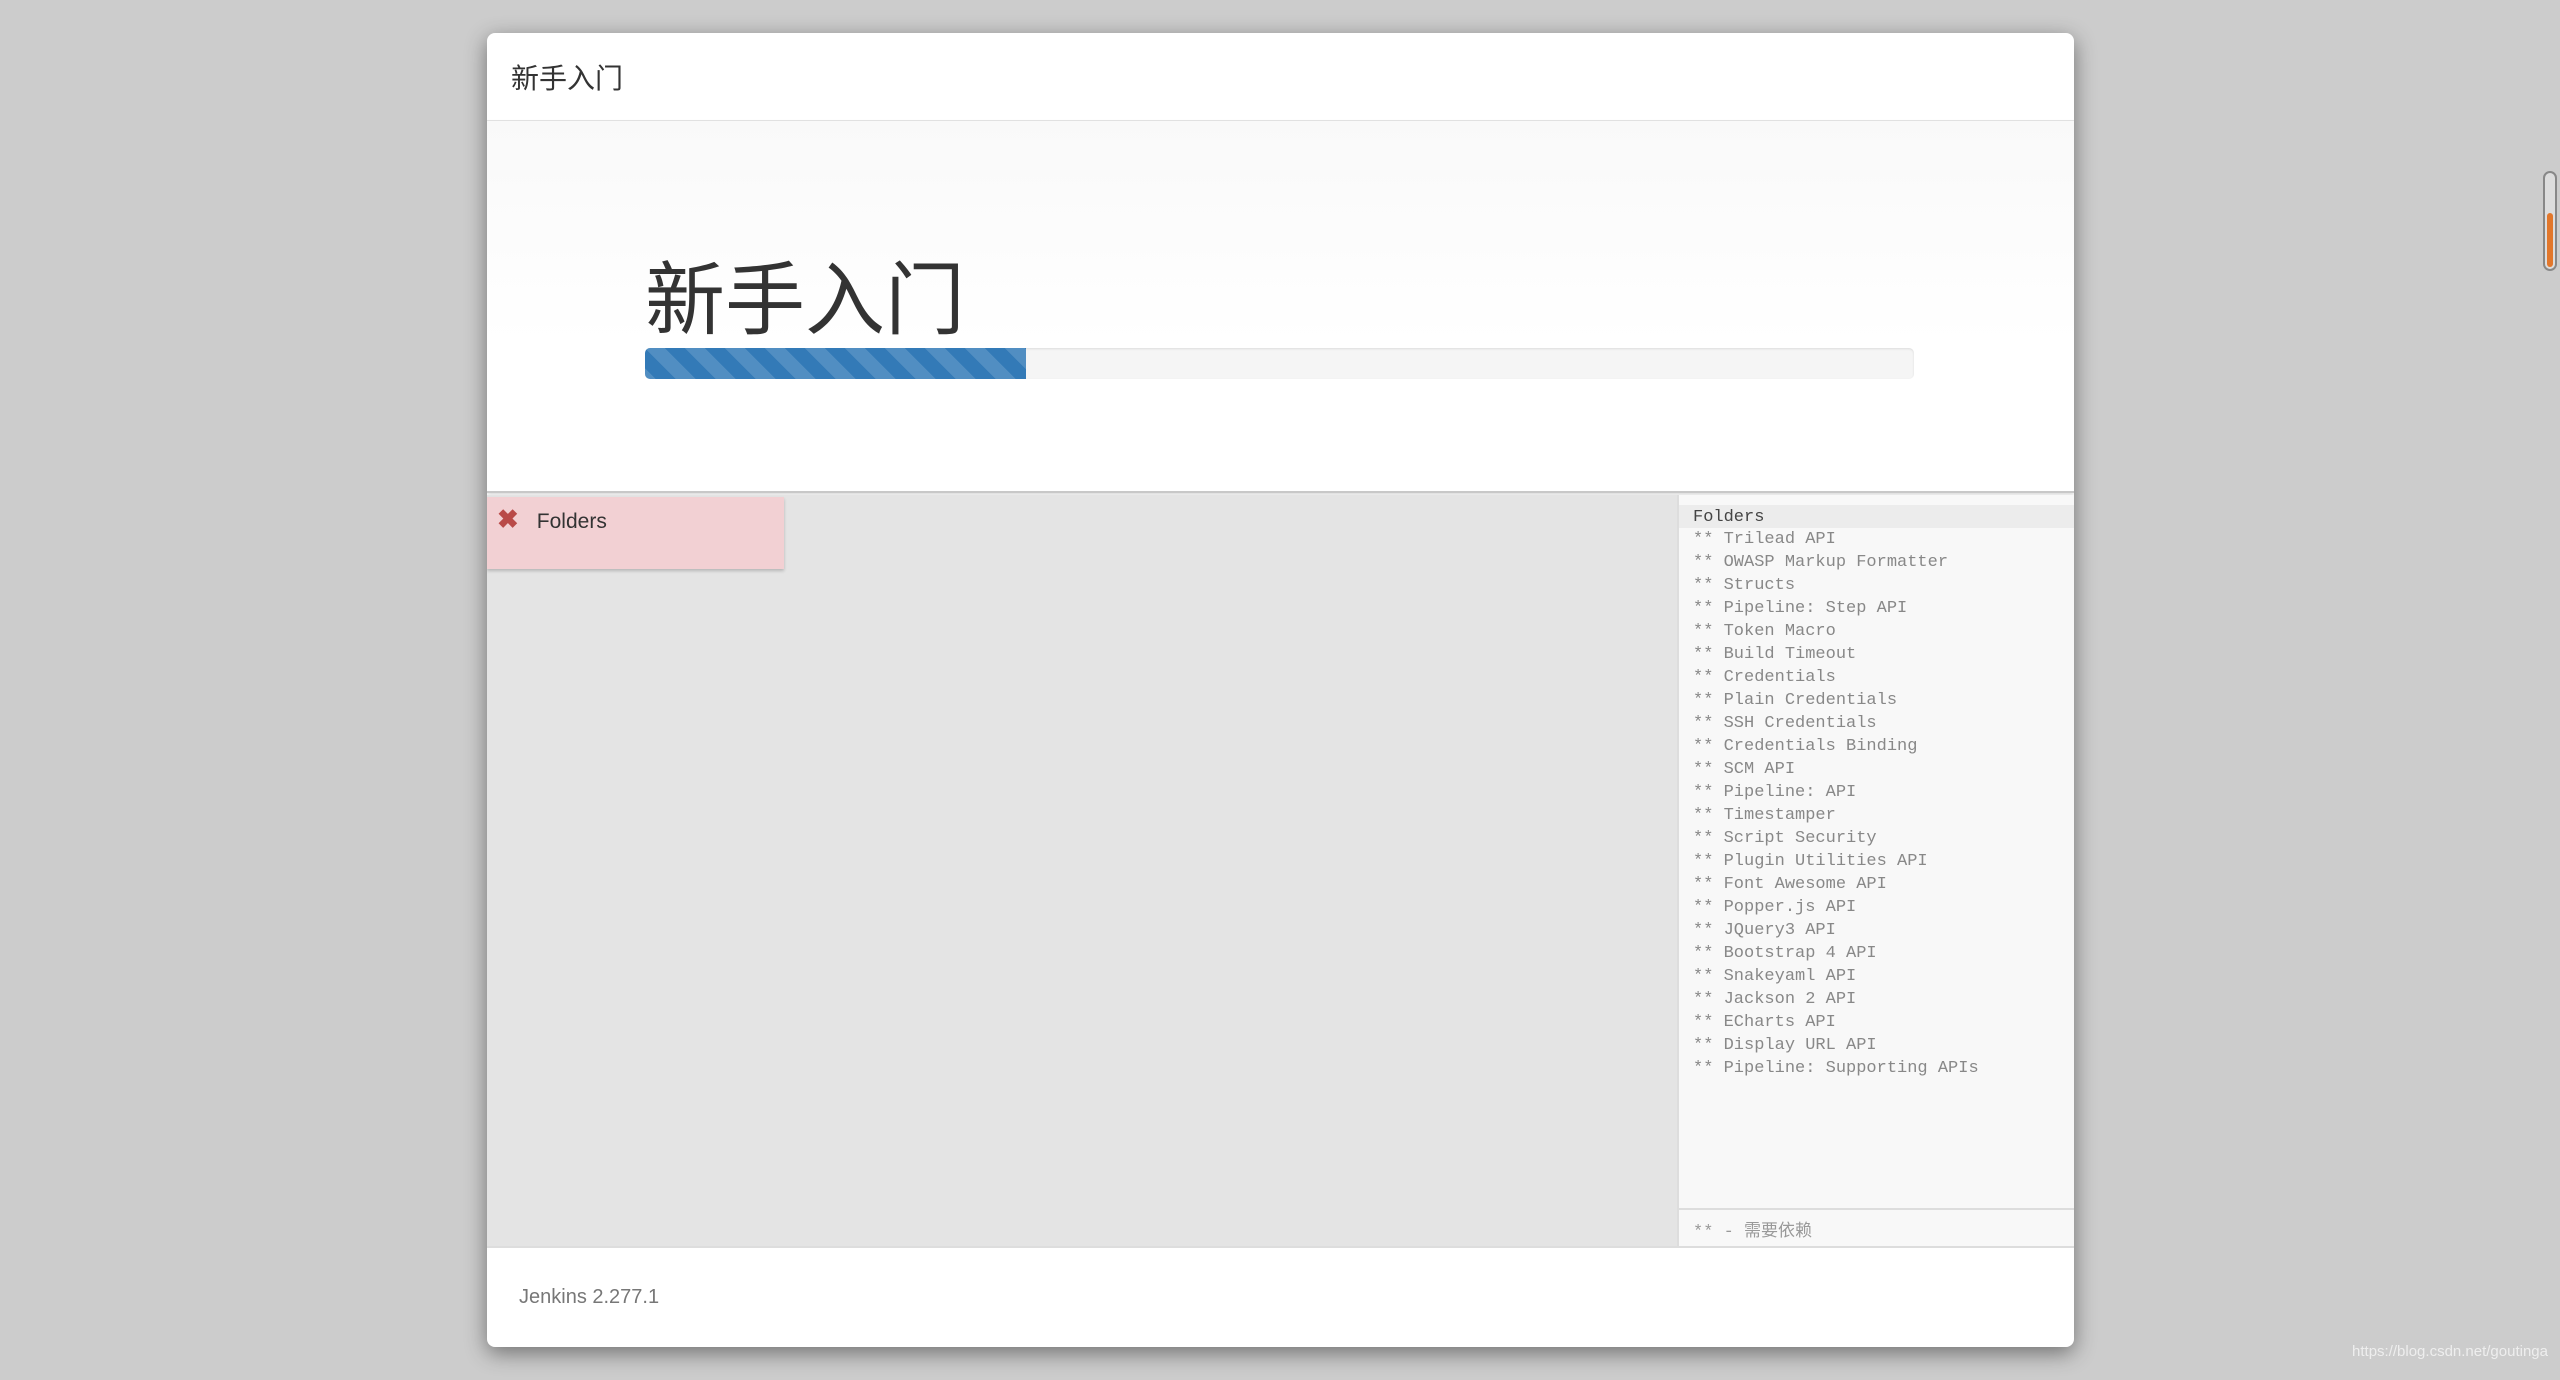 This screenshot has height=1380, width=2560. I want to click on dependency-item: ** Plugin Utilities API, so click(1810, 861).